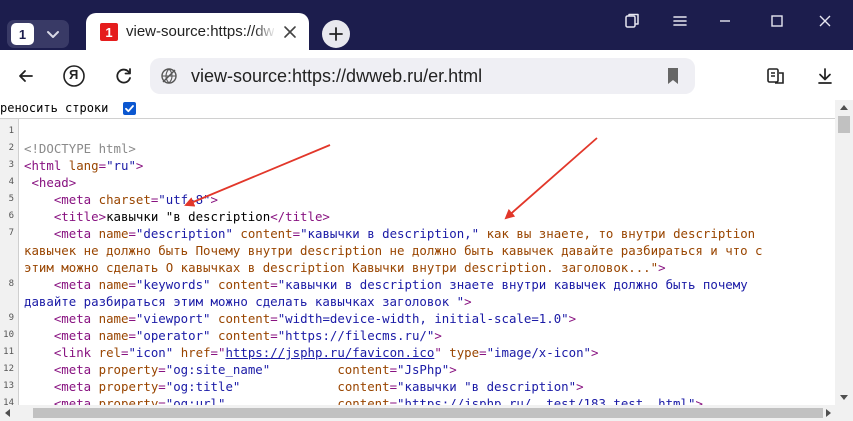 This screenshot has height=421, width=853. I want to click on new-tab-button, so click(336, 34).